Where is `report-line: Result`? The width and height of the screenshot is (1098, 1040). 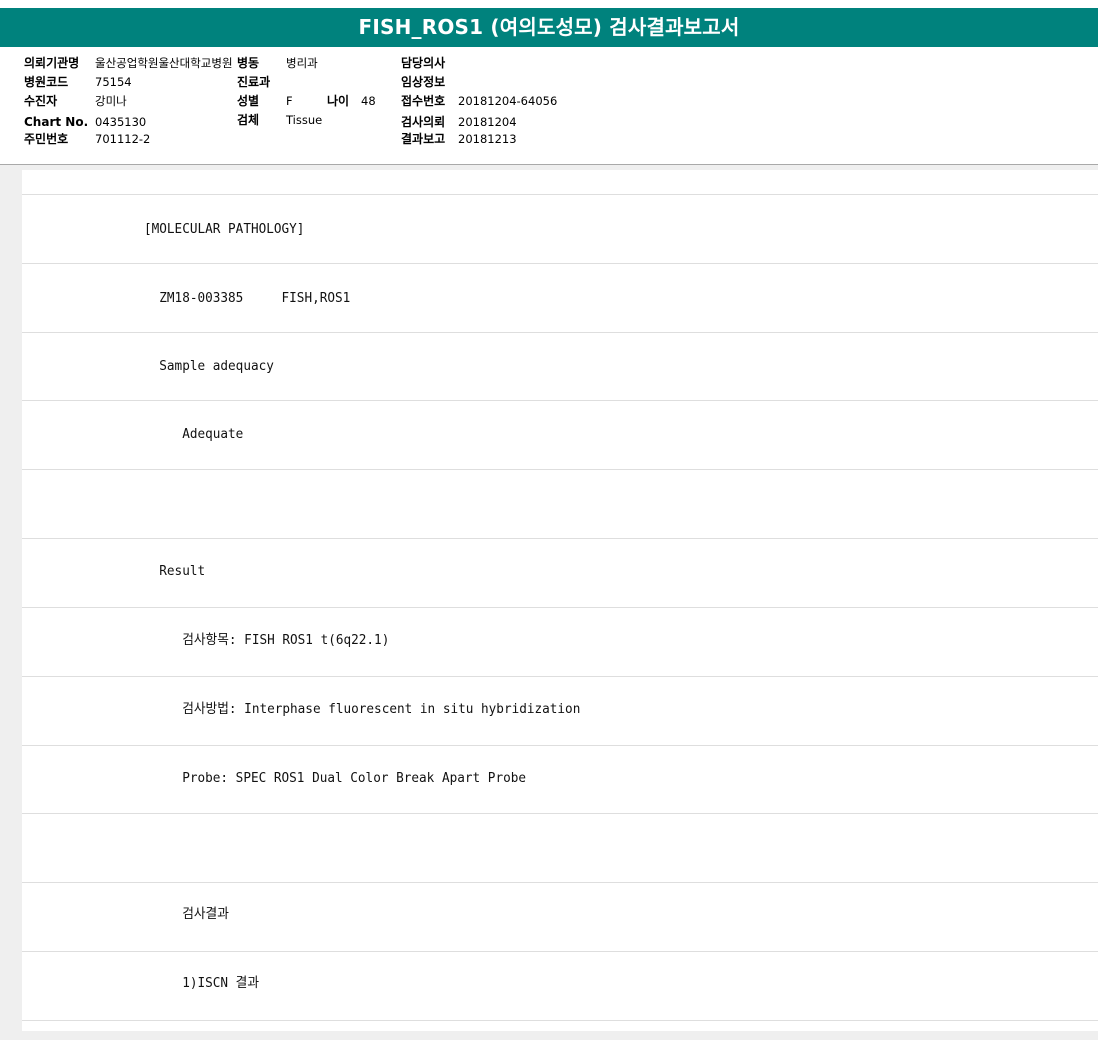
report-line: Result is located at coordinates (560, 573).